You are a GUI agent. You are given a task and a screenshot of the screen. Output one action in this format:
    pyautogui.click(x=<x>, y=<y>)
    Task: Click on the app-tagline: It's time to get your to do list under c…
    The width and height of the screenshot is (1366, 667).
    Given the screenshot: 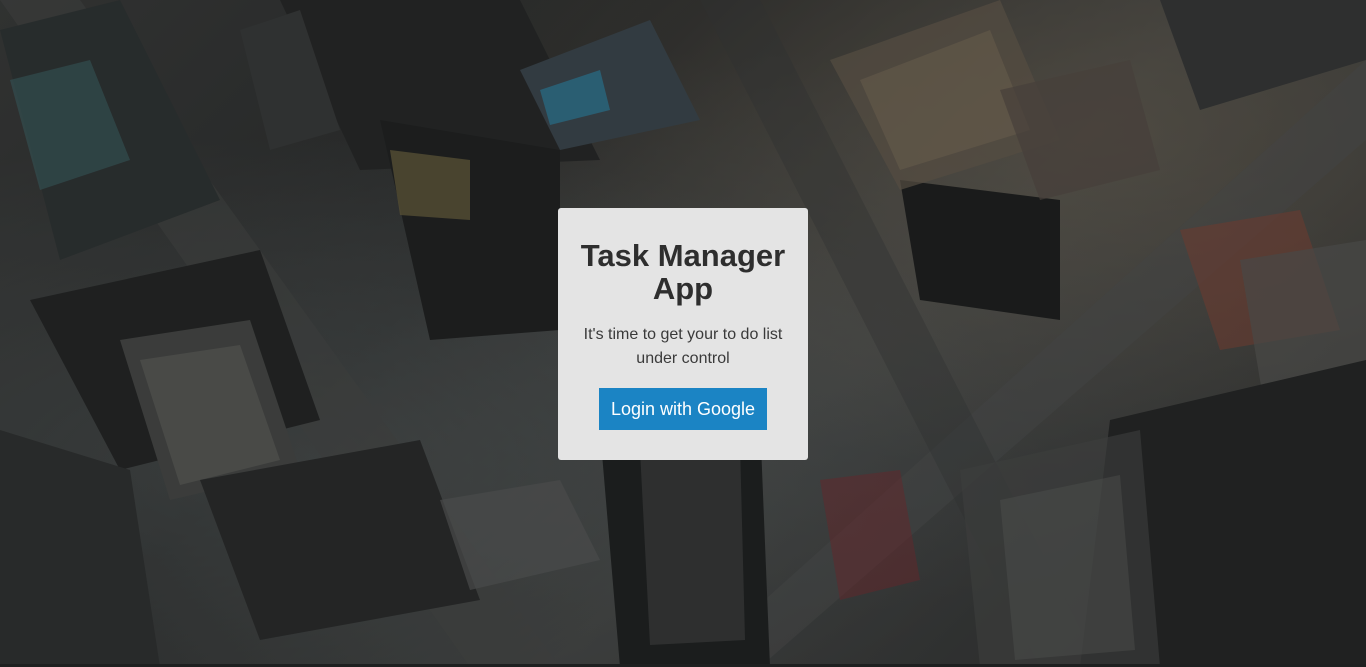 What is the action you would take?
    pyautogui.click(x=683, y=346)
    